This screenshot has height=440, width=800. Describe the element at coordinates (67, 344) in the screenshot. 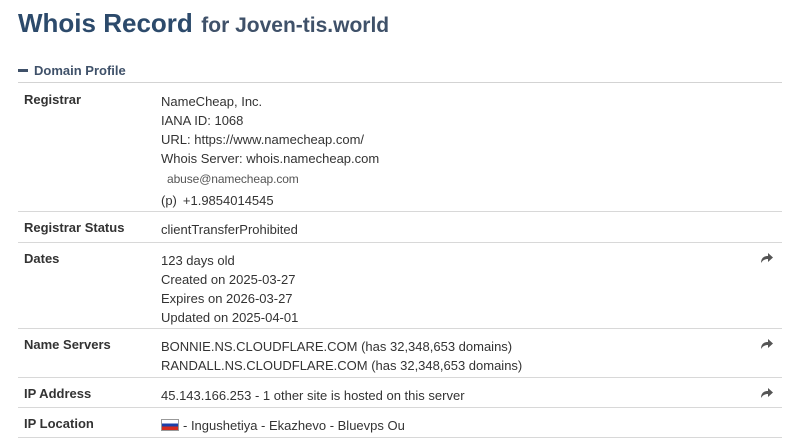

I see `name-servers-key: Name Servers` at that location.